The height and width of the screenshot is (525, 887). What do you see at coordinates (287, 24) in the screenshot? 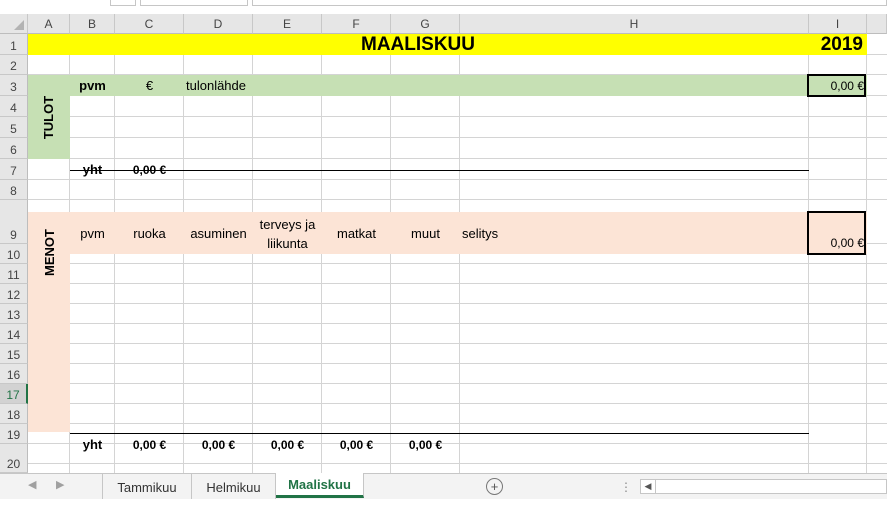
I see `column-header-e: E` at bounding box center [287, 24].